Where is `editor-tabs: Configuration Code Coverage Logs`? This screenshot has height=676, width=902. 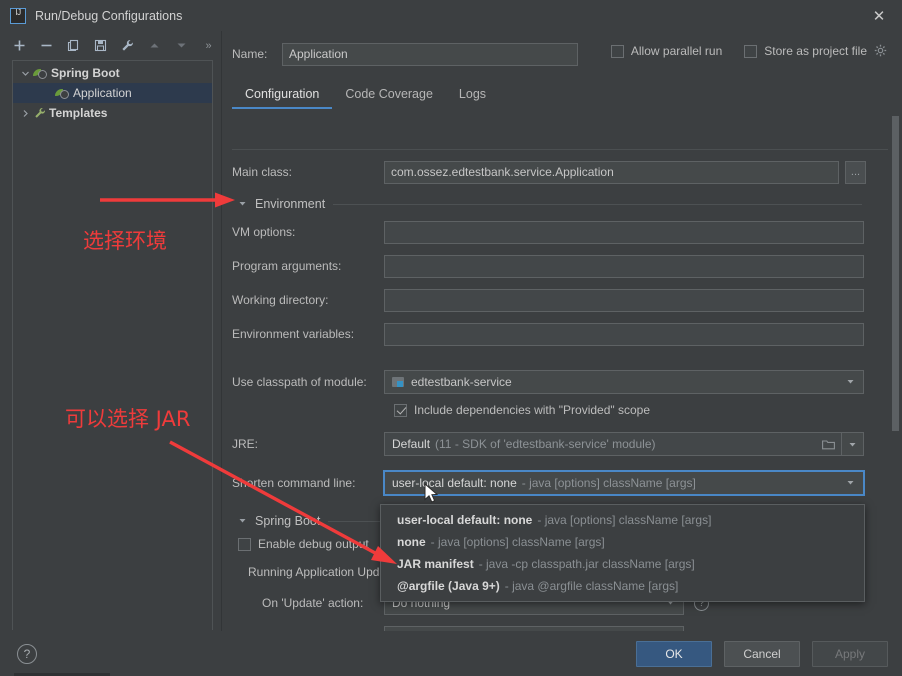 editor-tabs: Configuration Code Coverage Logs is located at coordinates (567, 95).